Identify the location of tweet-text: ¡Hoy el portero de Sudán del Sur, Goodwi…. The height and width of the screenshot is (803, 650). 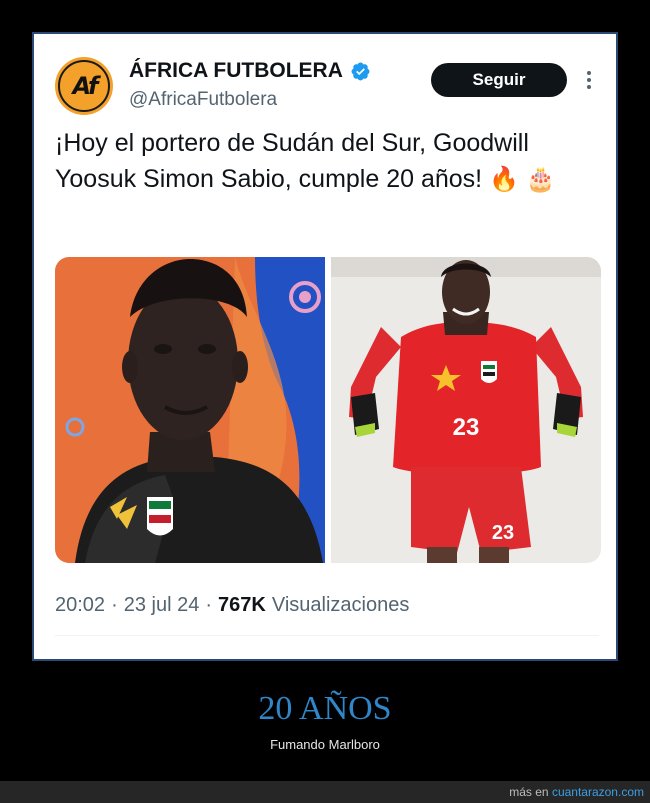
(320, 161).